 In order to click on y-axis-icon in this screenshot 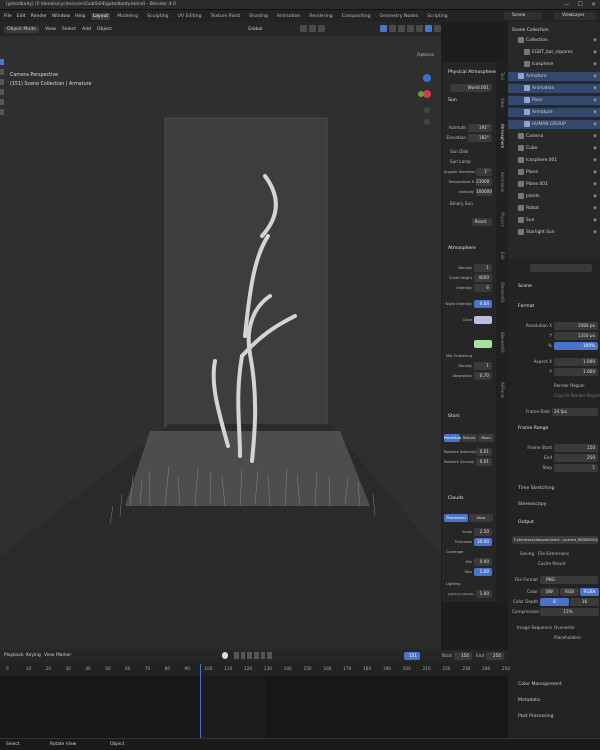, I will do `click(421, 94)`.